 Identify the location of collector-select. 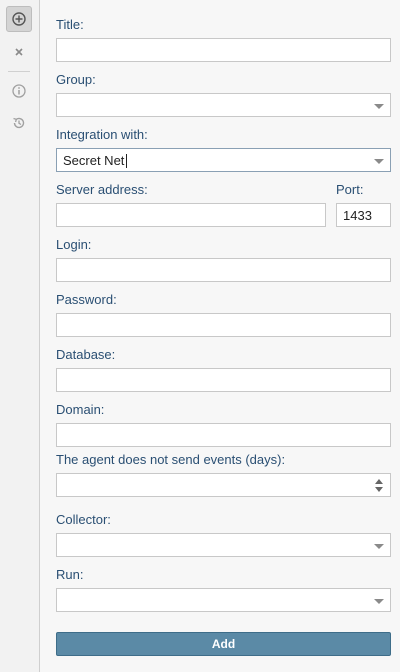
(223, 545).